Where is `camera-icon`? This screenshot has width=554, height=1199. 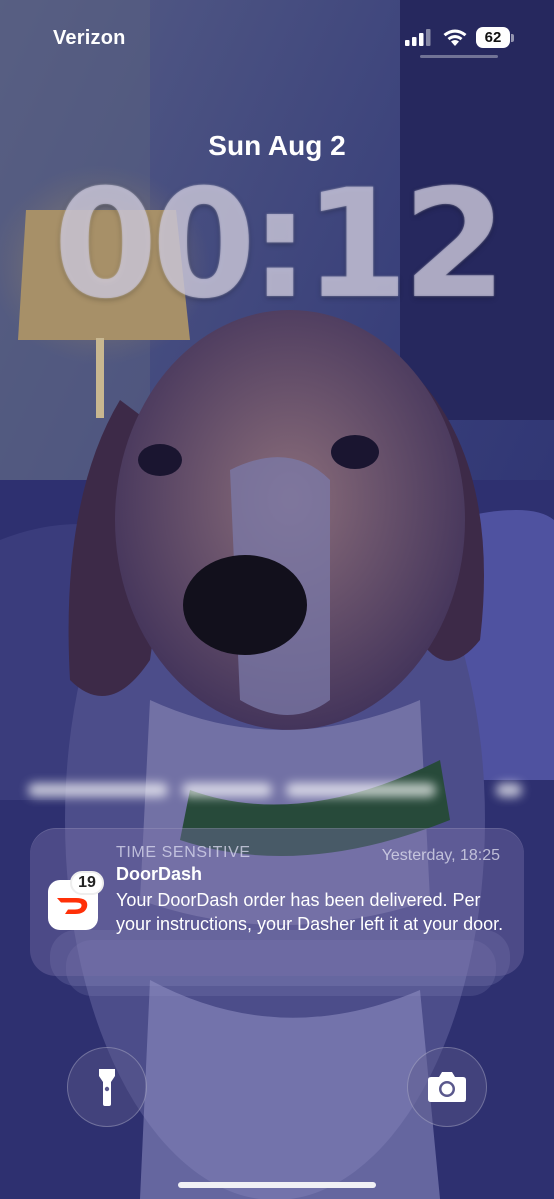
camera-icon is located at coordinates (447, 1087).